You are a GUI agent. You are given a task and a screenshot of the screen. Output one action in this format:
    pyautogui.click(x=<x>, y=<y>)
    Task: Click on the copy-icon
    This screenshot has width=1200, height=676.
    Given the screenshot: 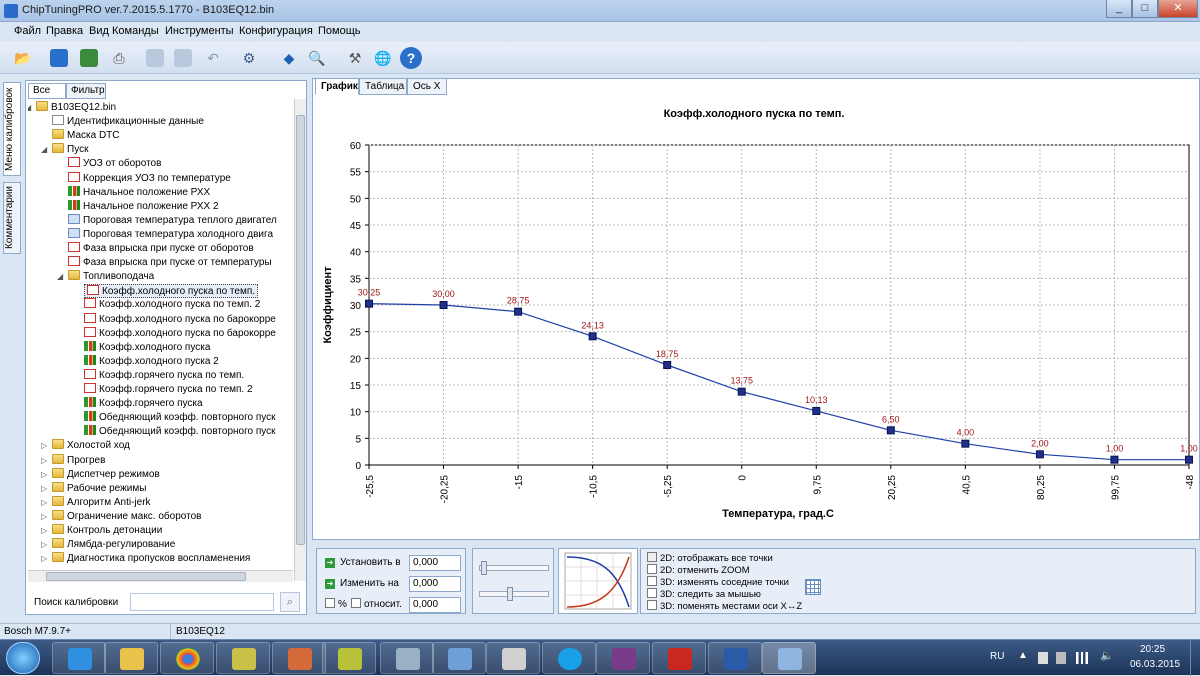 What is the action you would take?
    pyautogui.click(x=155, y=58)
    